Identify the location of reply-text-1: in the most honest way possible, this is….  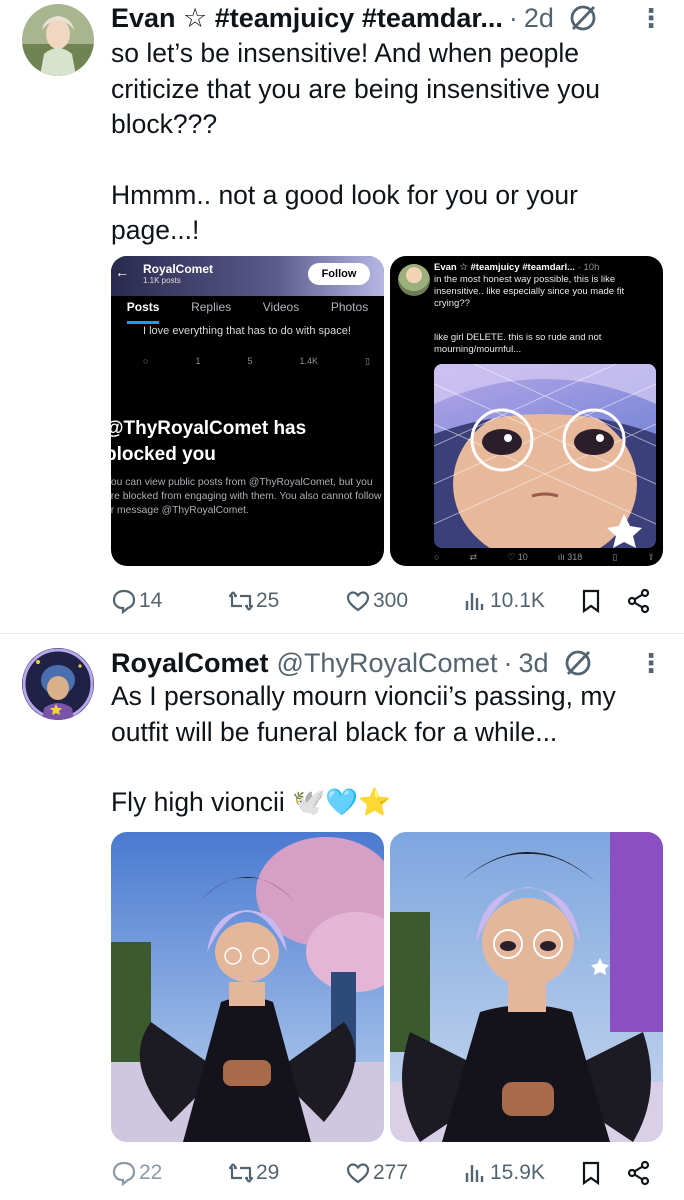
(529, 291).